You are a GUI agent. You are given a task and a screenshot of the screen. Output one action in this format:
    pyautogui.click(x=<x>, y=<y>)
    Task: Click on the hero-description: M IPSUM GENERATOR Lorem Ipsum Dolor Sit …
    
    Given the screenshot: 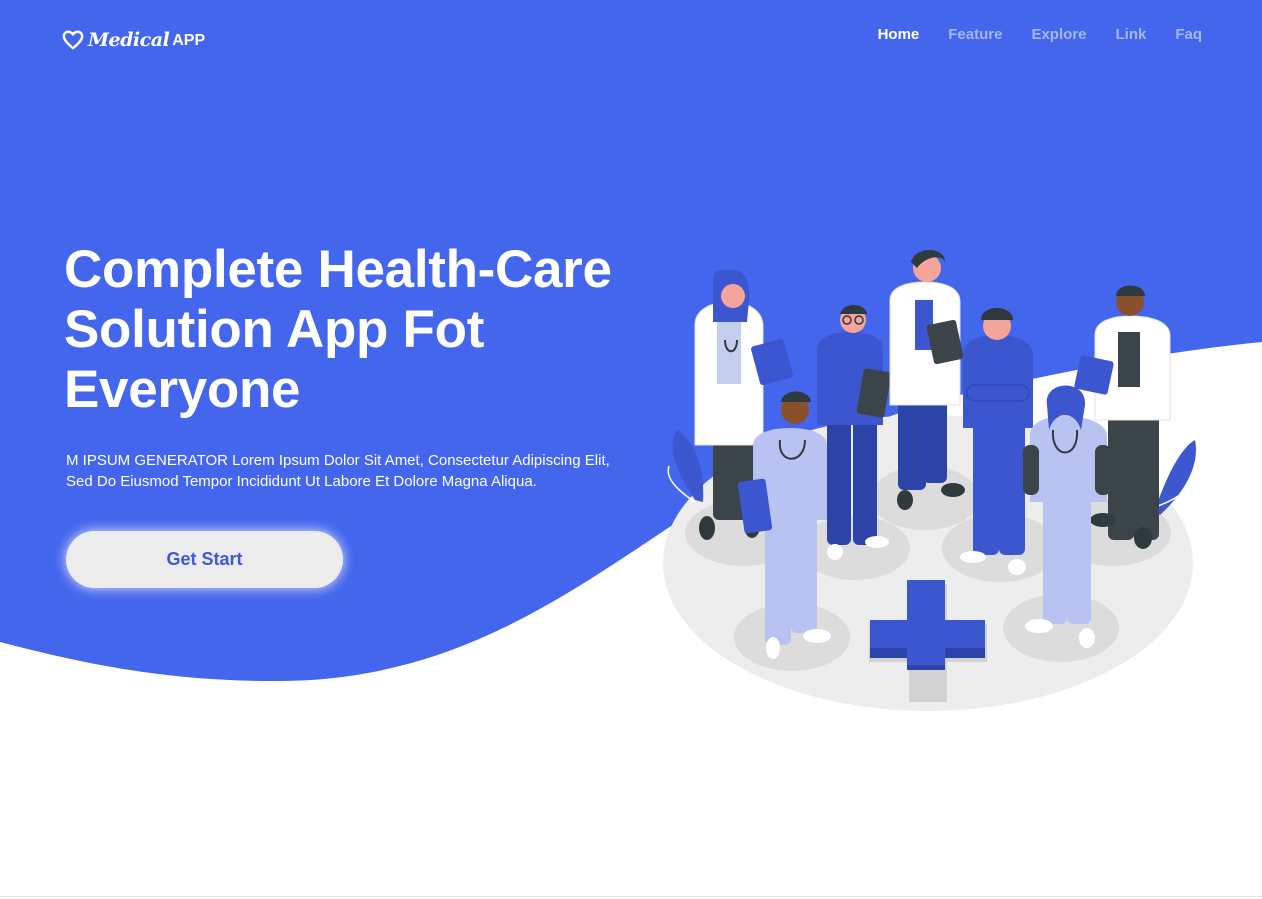 What is the action you would take?
    pyautogui.click(x=338, y=471)
    